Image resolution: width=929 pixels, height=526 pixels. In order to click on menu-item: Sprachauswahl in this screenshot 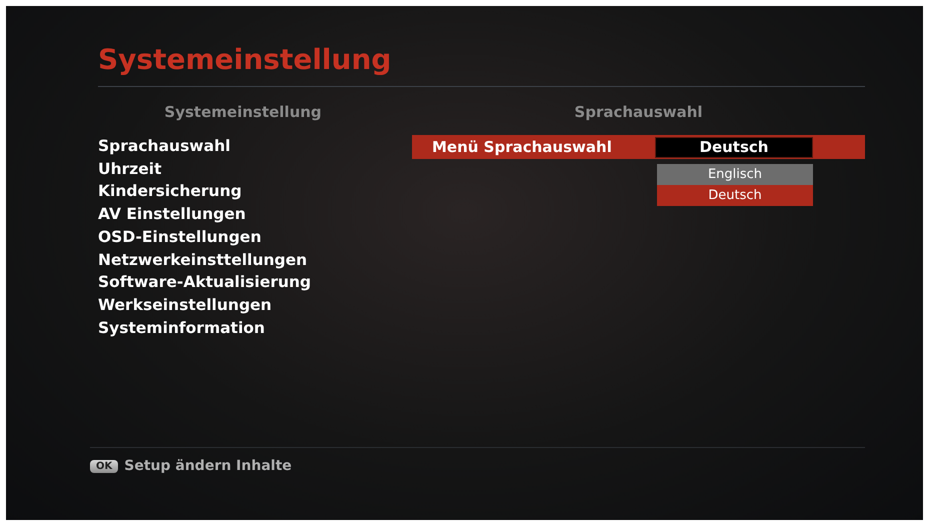, I will do `click(164, 146)`.